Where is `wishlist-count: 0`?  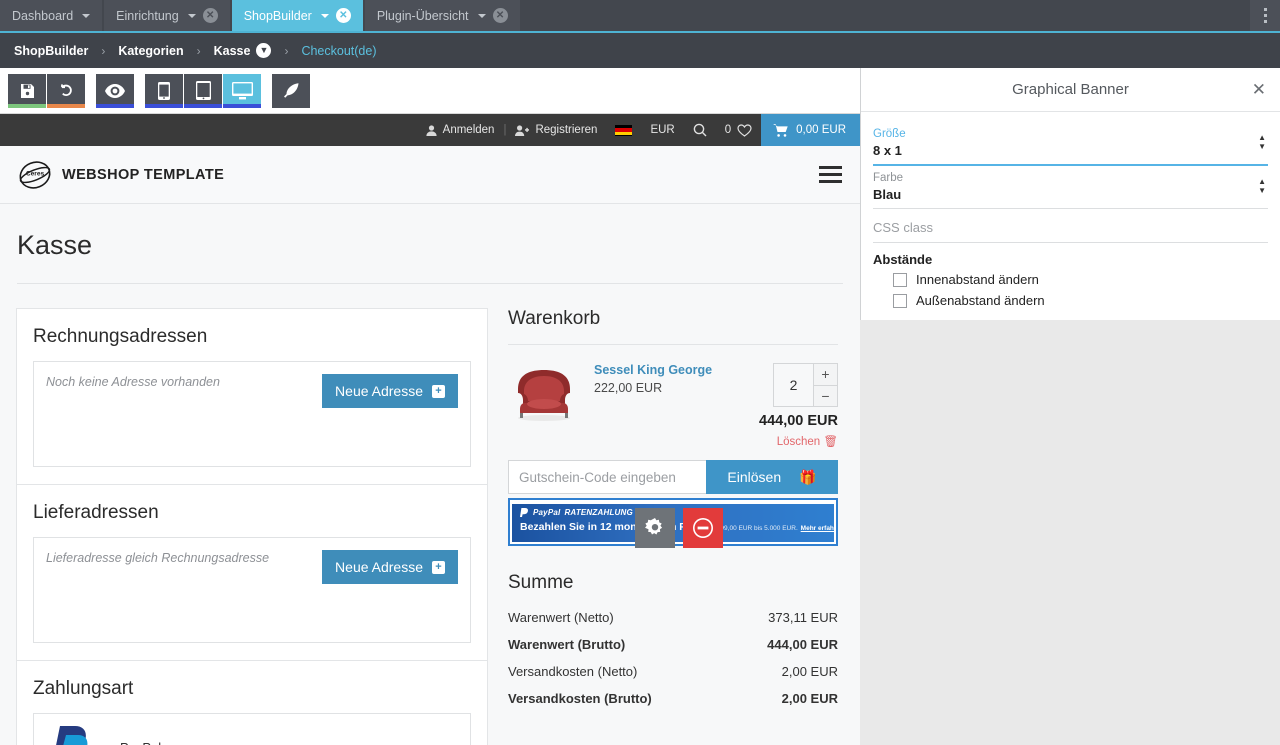
wishlist-count: 0 is located at coordinates (728, 130).